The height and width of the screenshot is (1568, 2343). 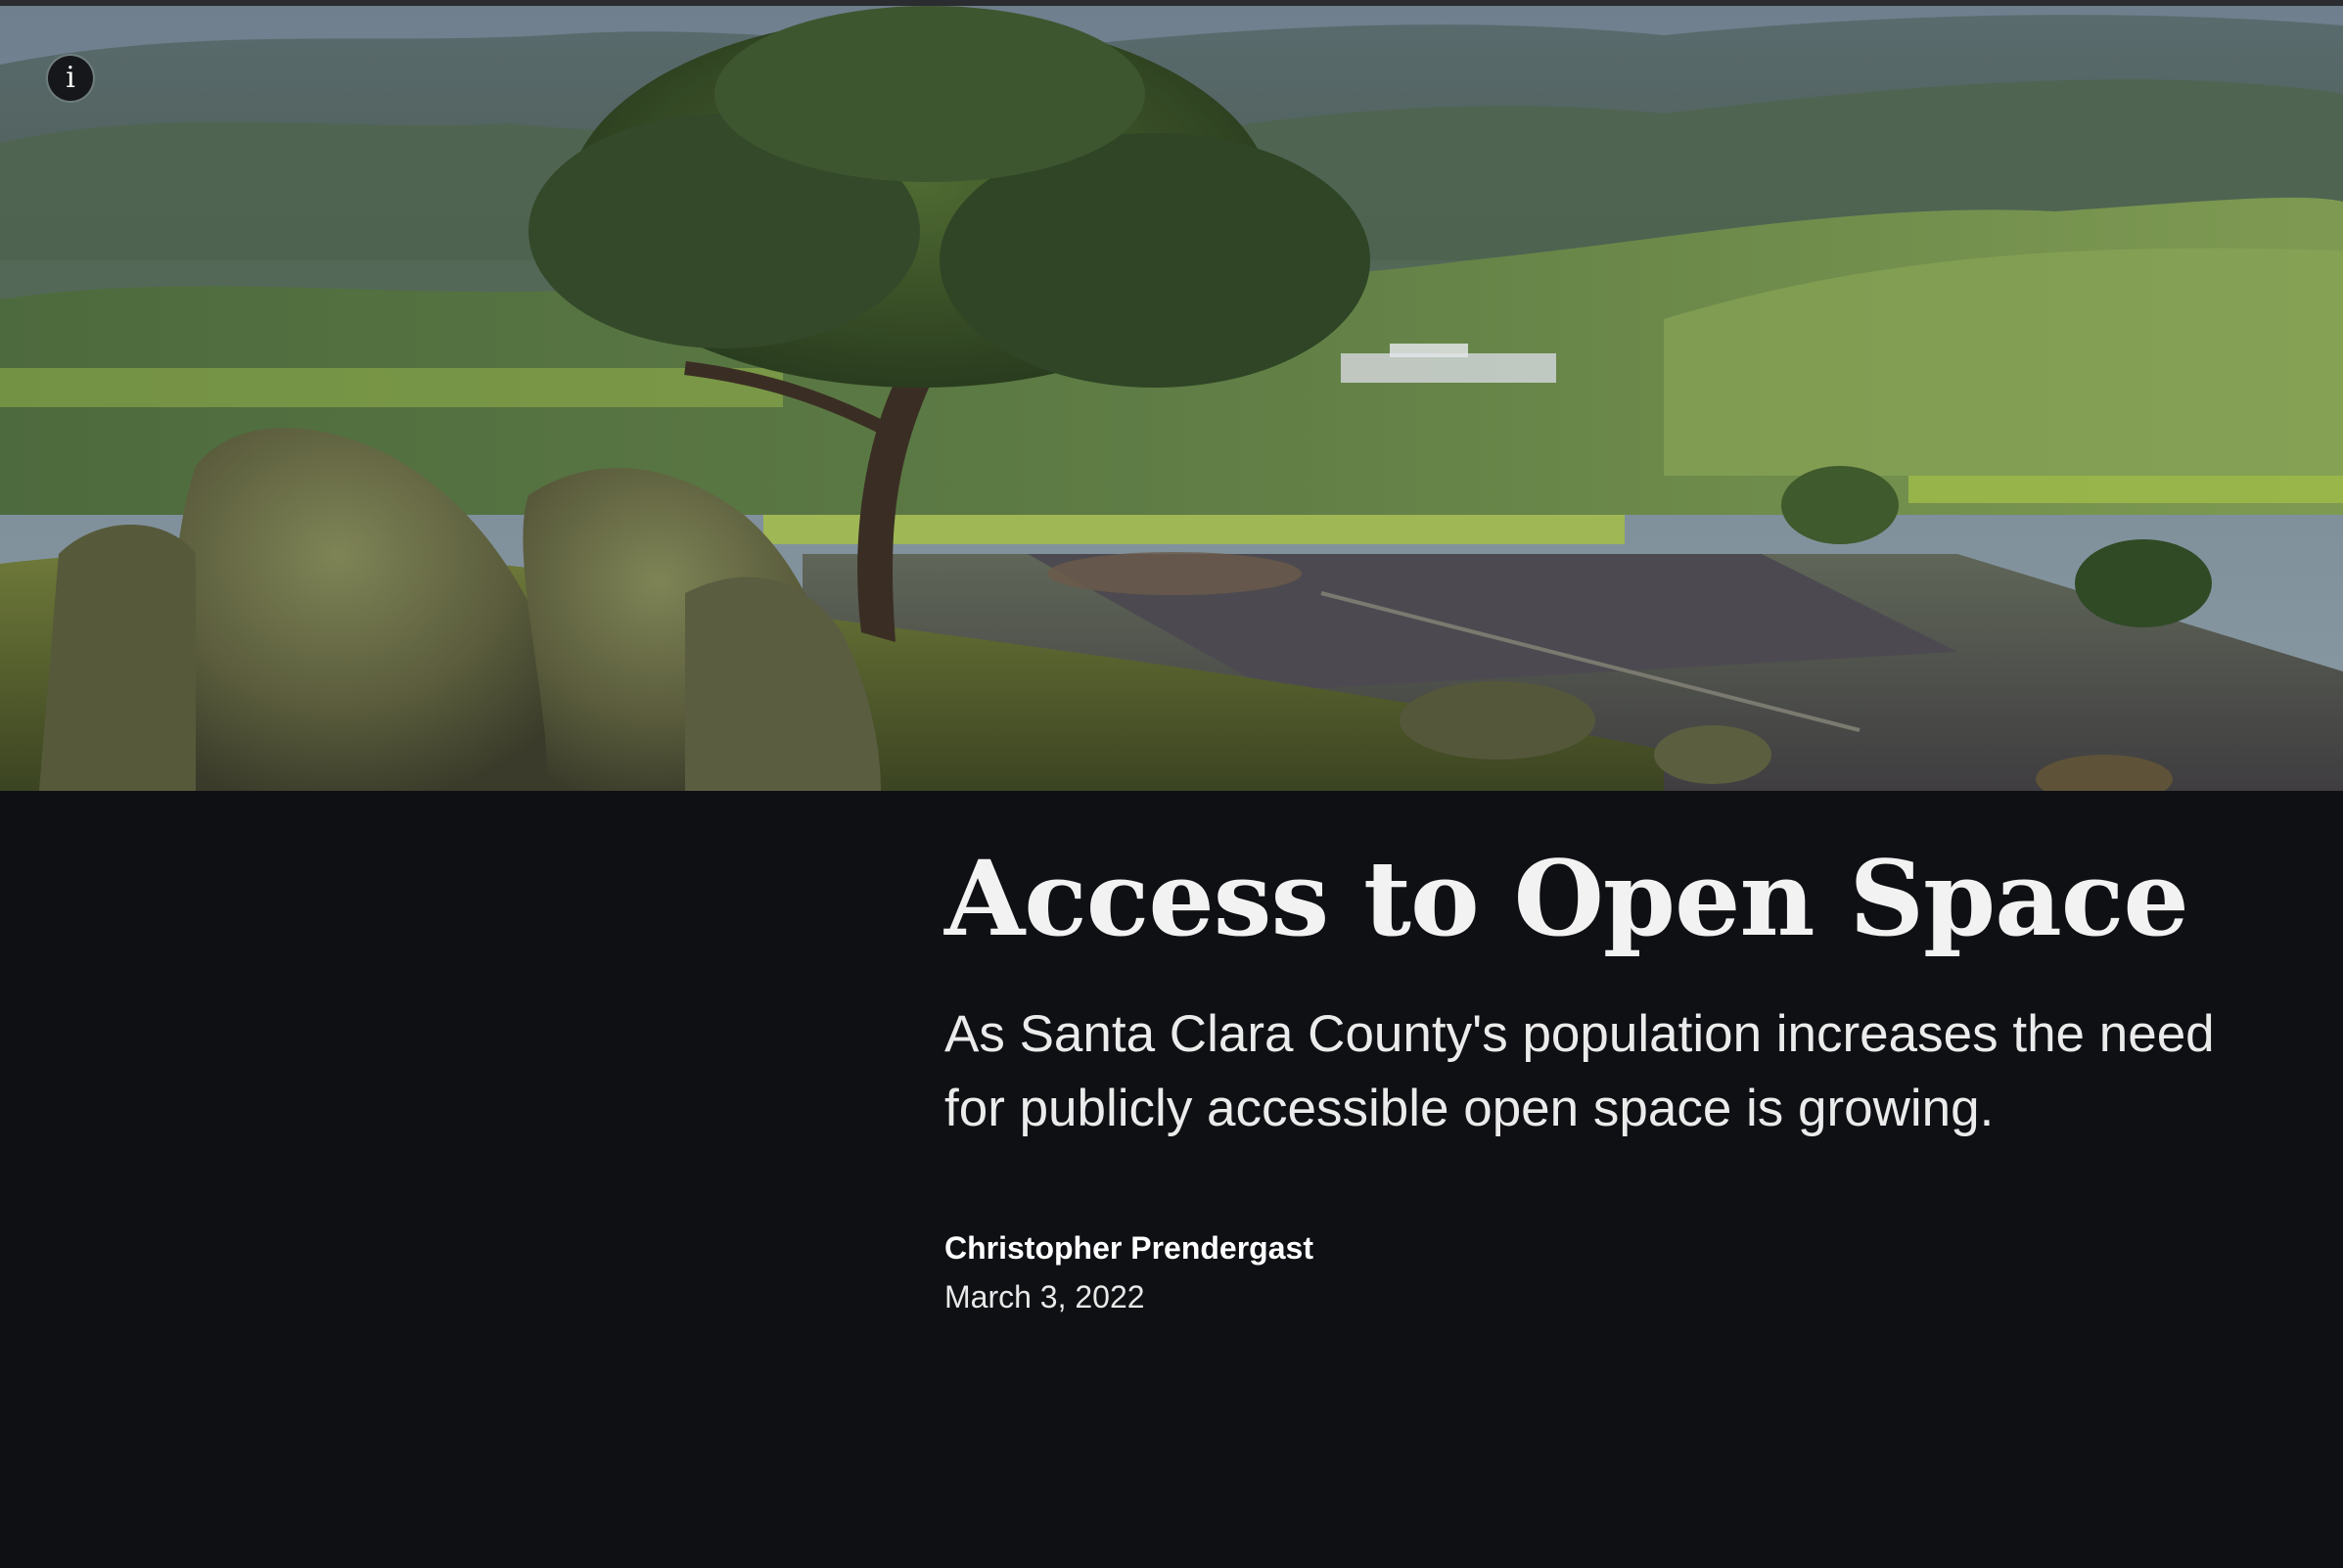 I want to click on author-name: Christopher Prendergast, so click(x=1128, y=1247).